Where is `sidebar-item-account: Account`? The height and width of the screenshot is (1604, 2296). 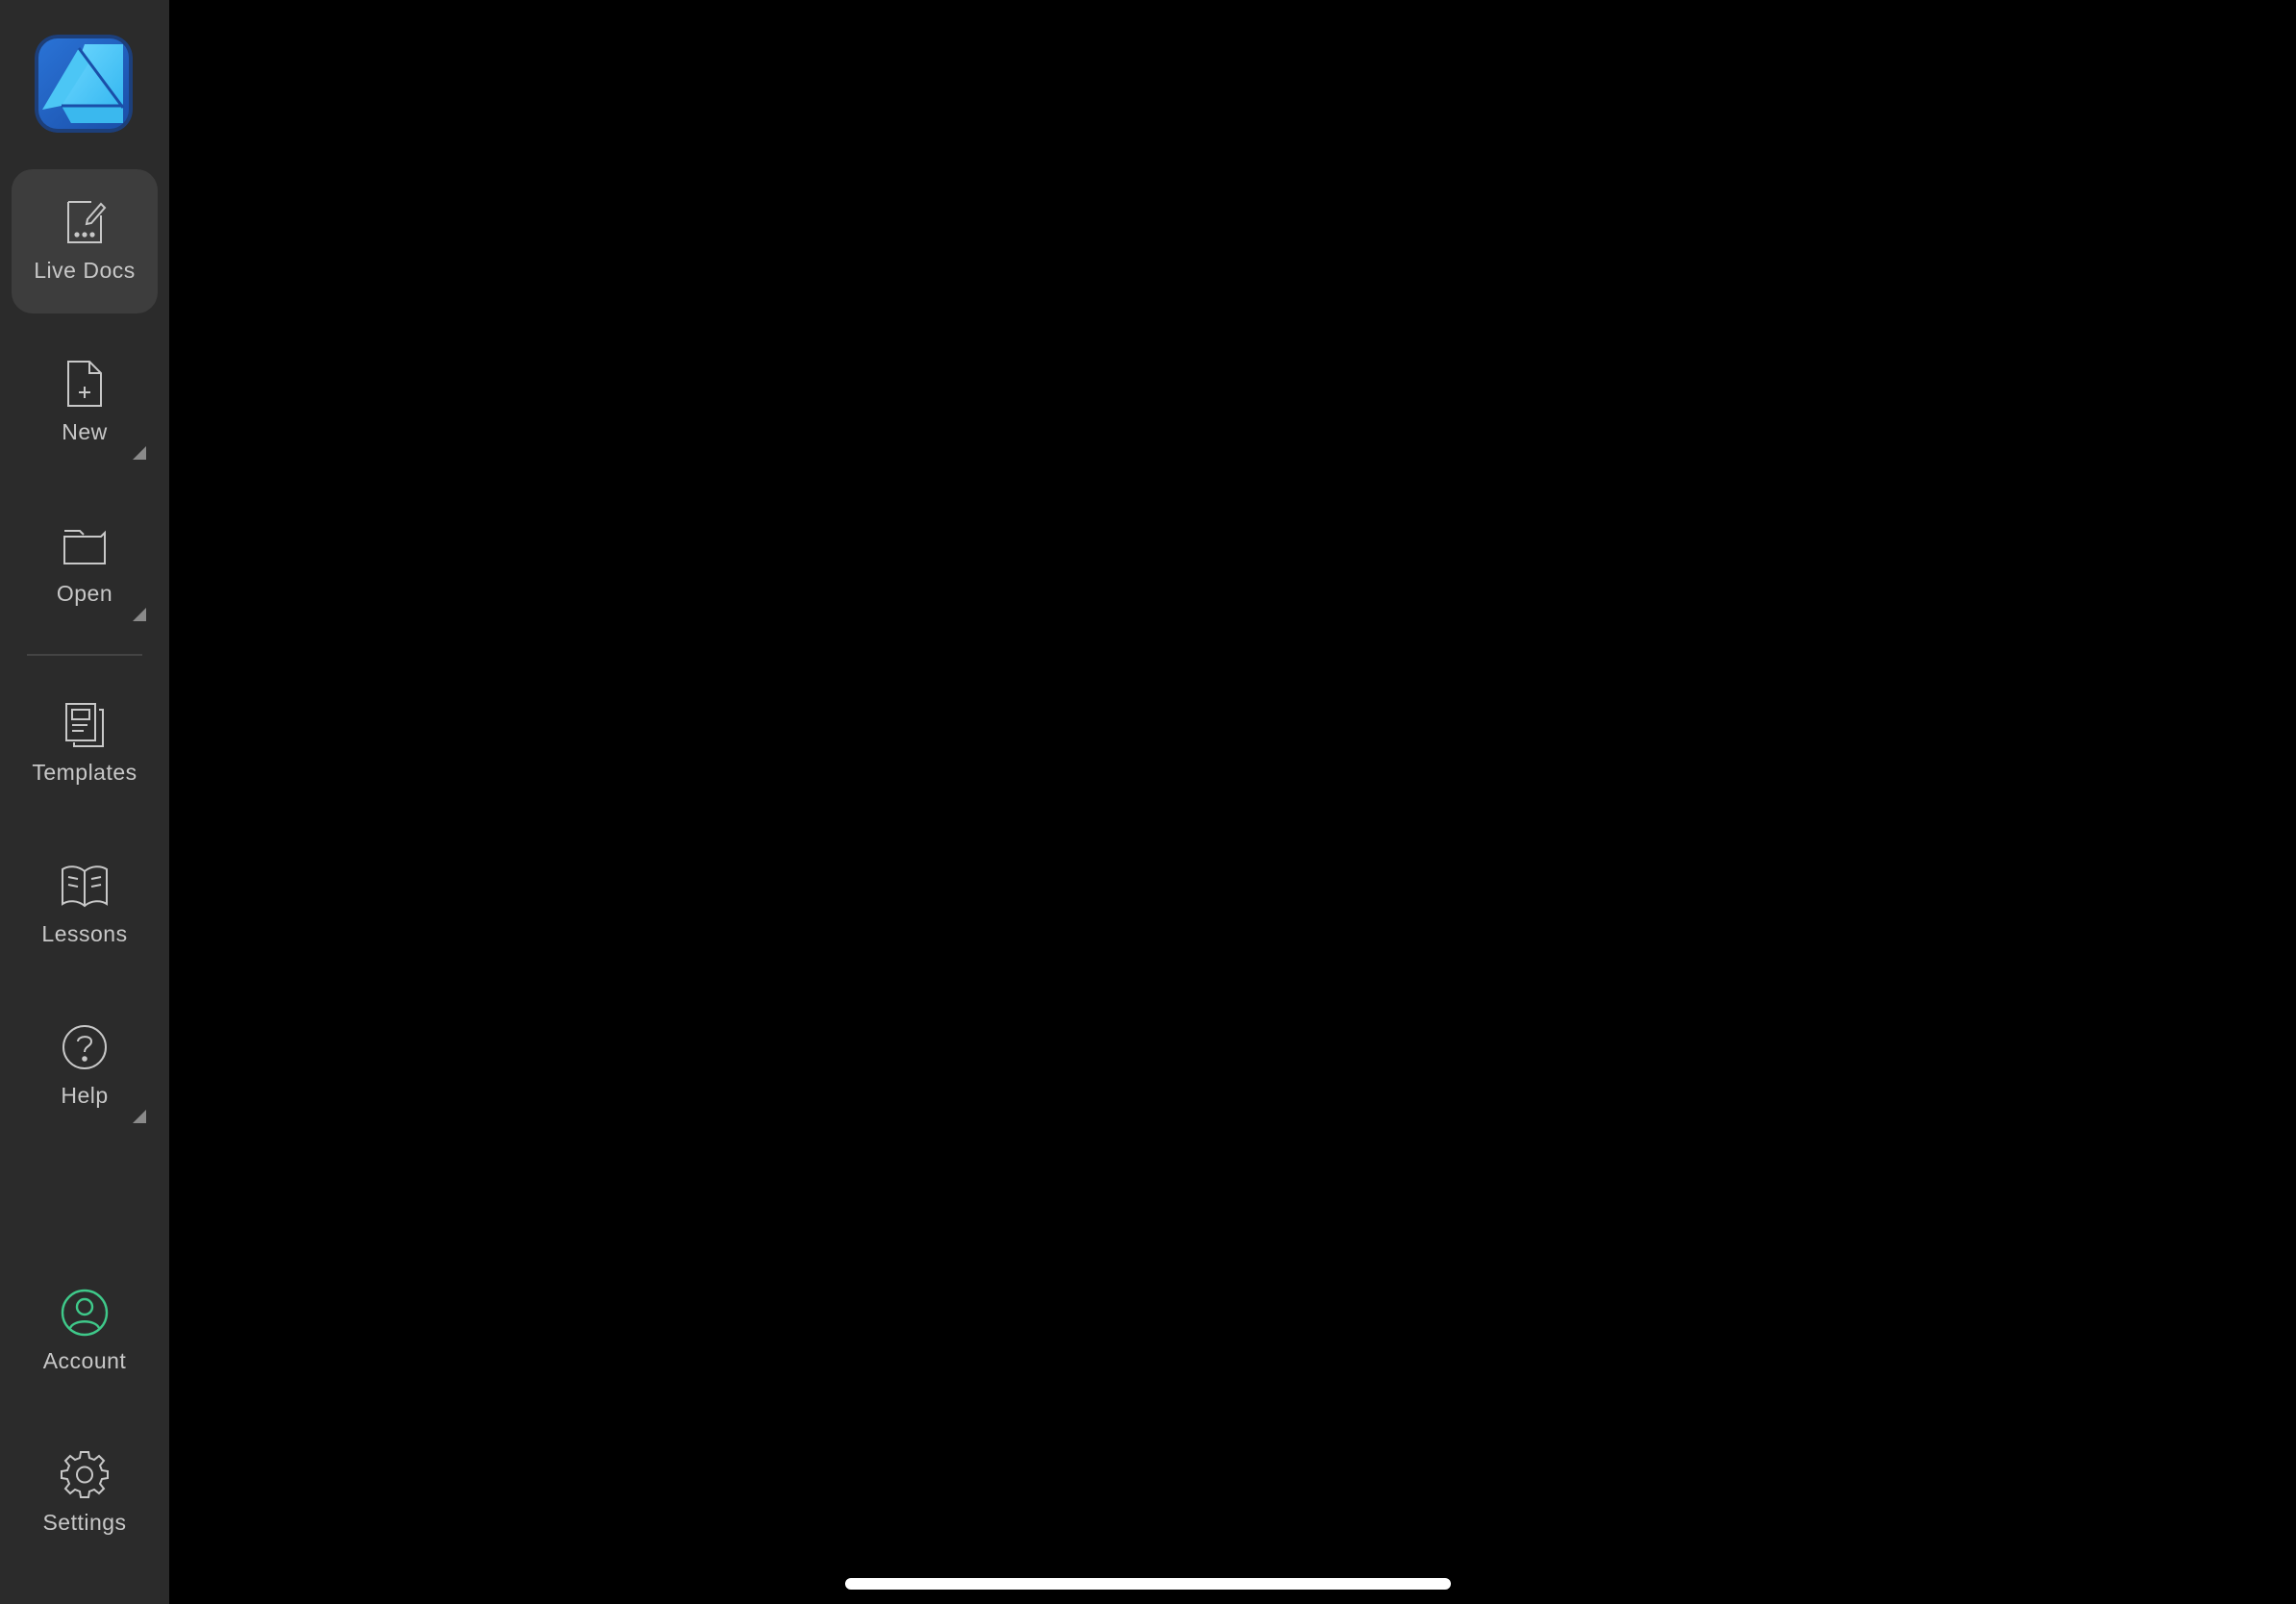 sidebar-item-account: Account is located at coordinates (85, 1332).